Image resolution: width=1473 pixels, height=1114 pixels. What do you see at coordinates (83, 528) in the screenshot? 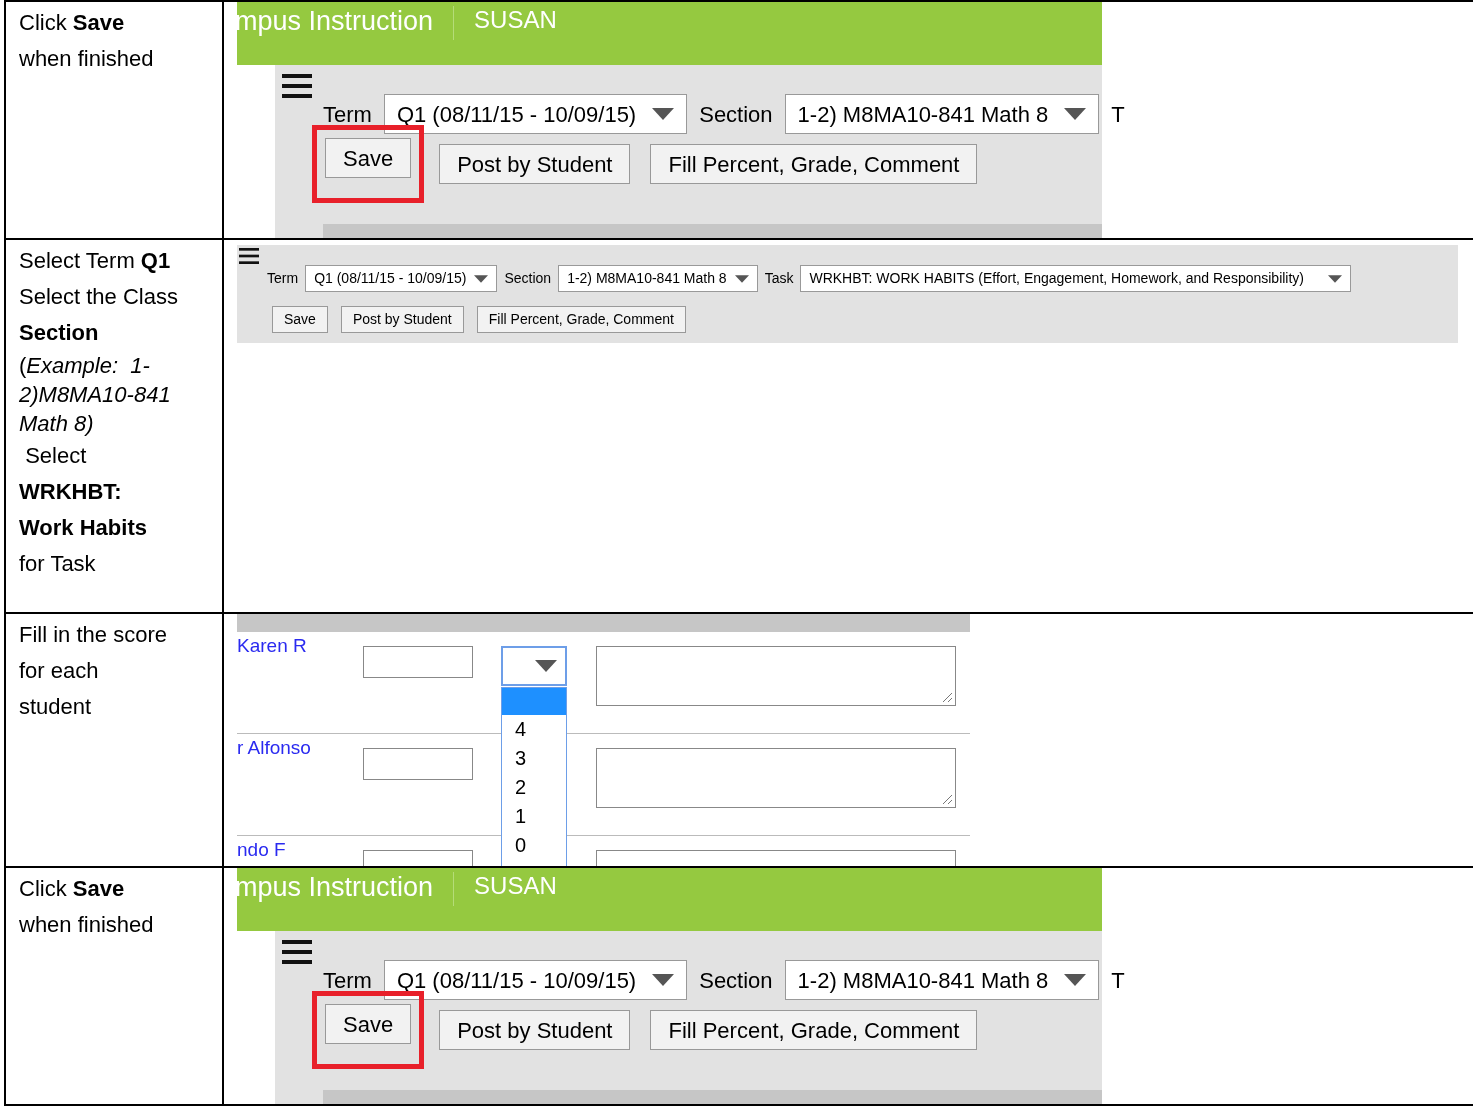
I see `instruction-text: Work Habits` at bounding box center [83, 528].